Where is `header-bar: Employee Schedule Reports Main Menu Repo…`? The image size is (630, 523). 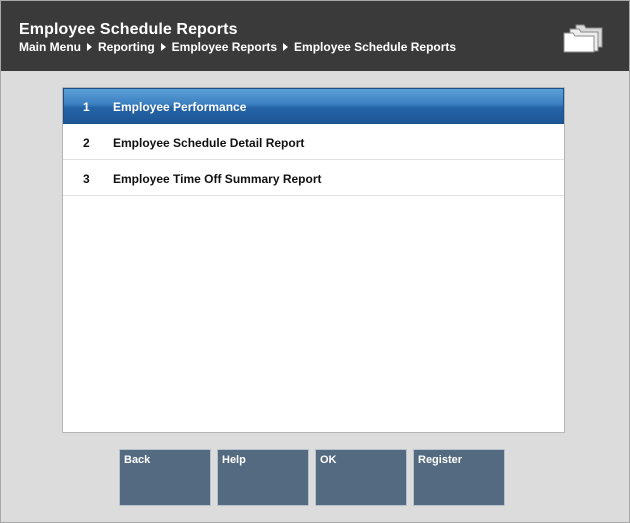 header-bar: Employee Schedule Reports Main Menu Repo… is located at coordinates (315, 36).